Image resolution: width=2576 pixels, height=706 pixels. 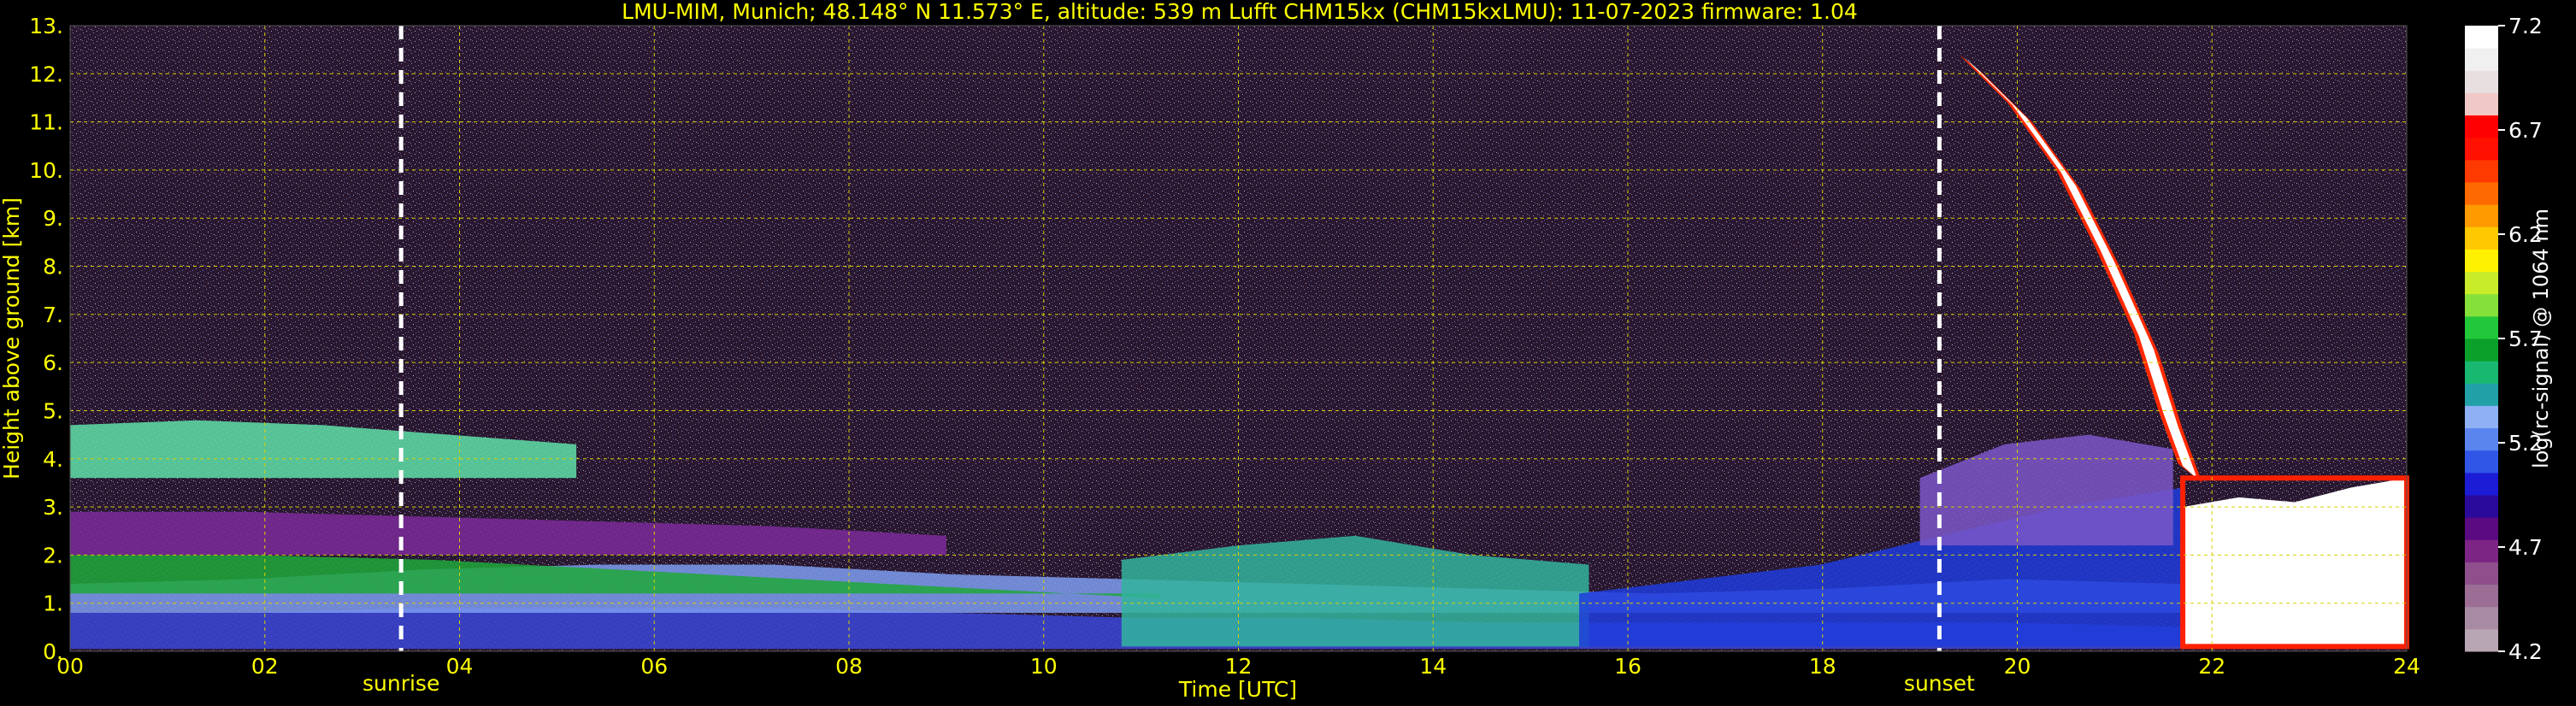 I want to click on x-tick-label: 24, so click(x=2406, y=666).